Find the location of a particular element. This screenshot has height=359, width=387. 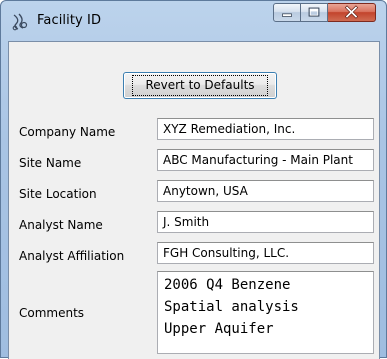

revert-button-label: Revert to Defaults is located at coordinates (200, 85).